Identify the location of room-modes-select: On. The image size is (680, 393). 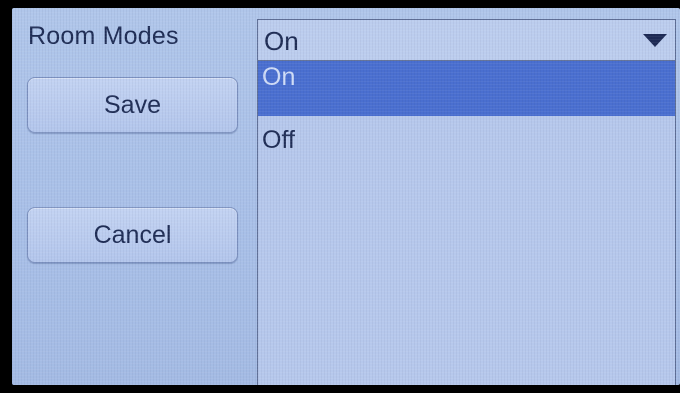
(466, 40).